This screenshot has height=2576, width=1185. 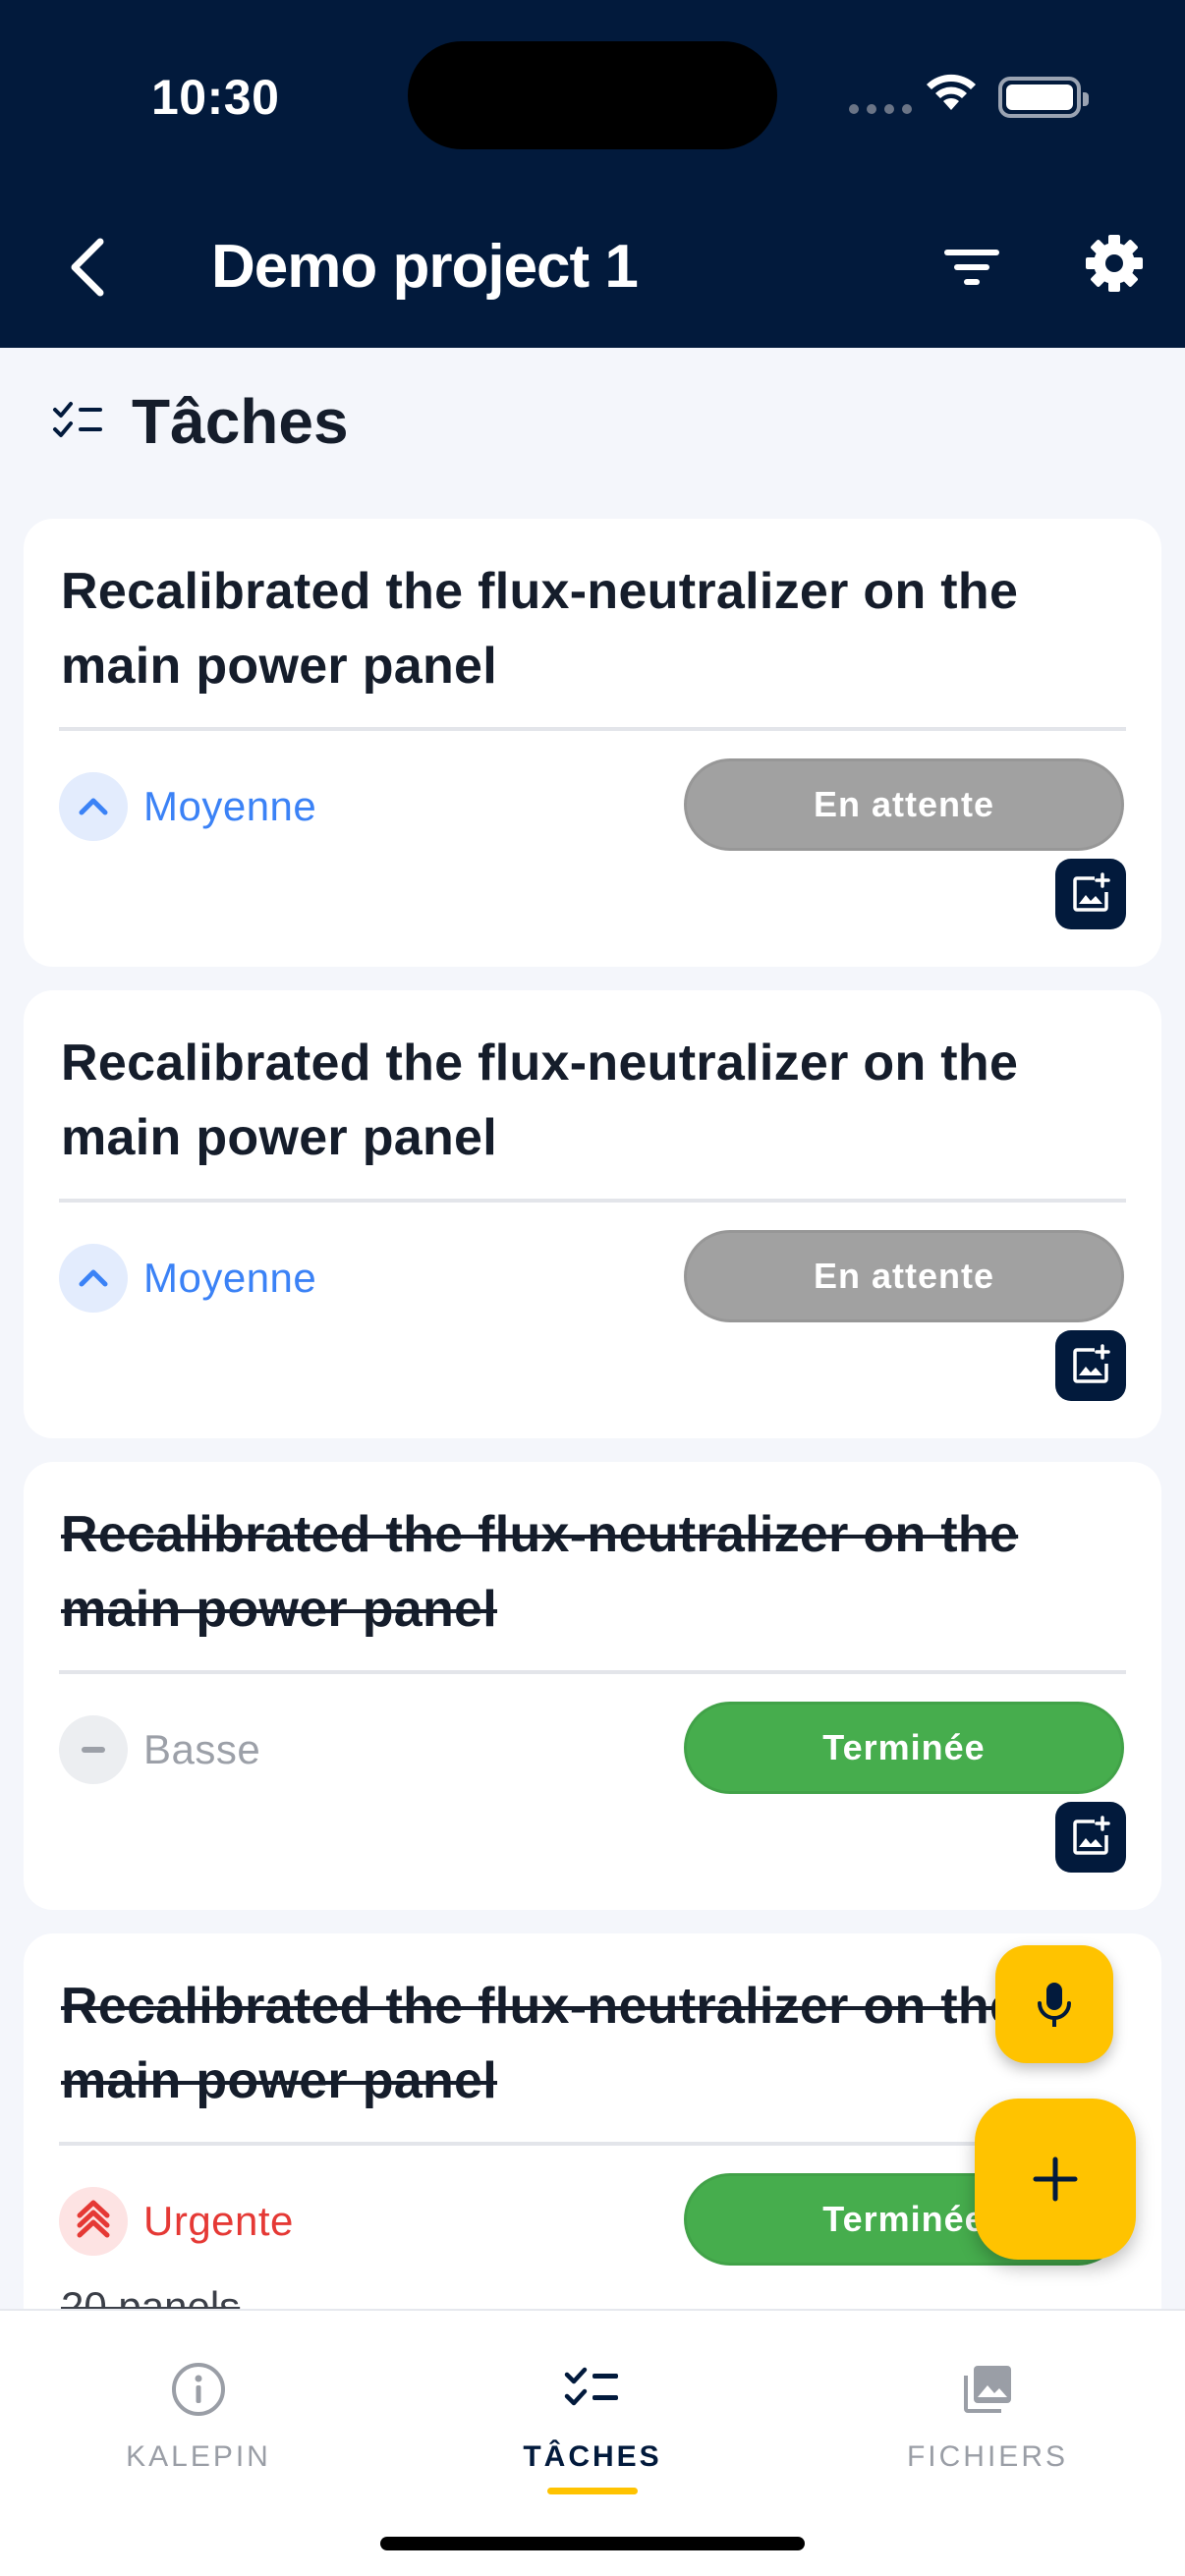 What do you see at coordinates (988, 2389) in the screenshot?
I see `gallery-icon` at bounding box center [988, 2389].